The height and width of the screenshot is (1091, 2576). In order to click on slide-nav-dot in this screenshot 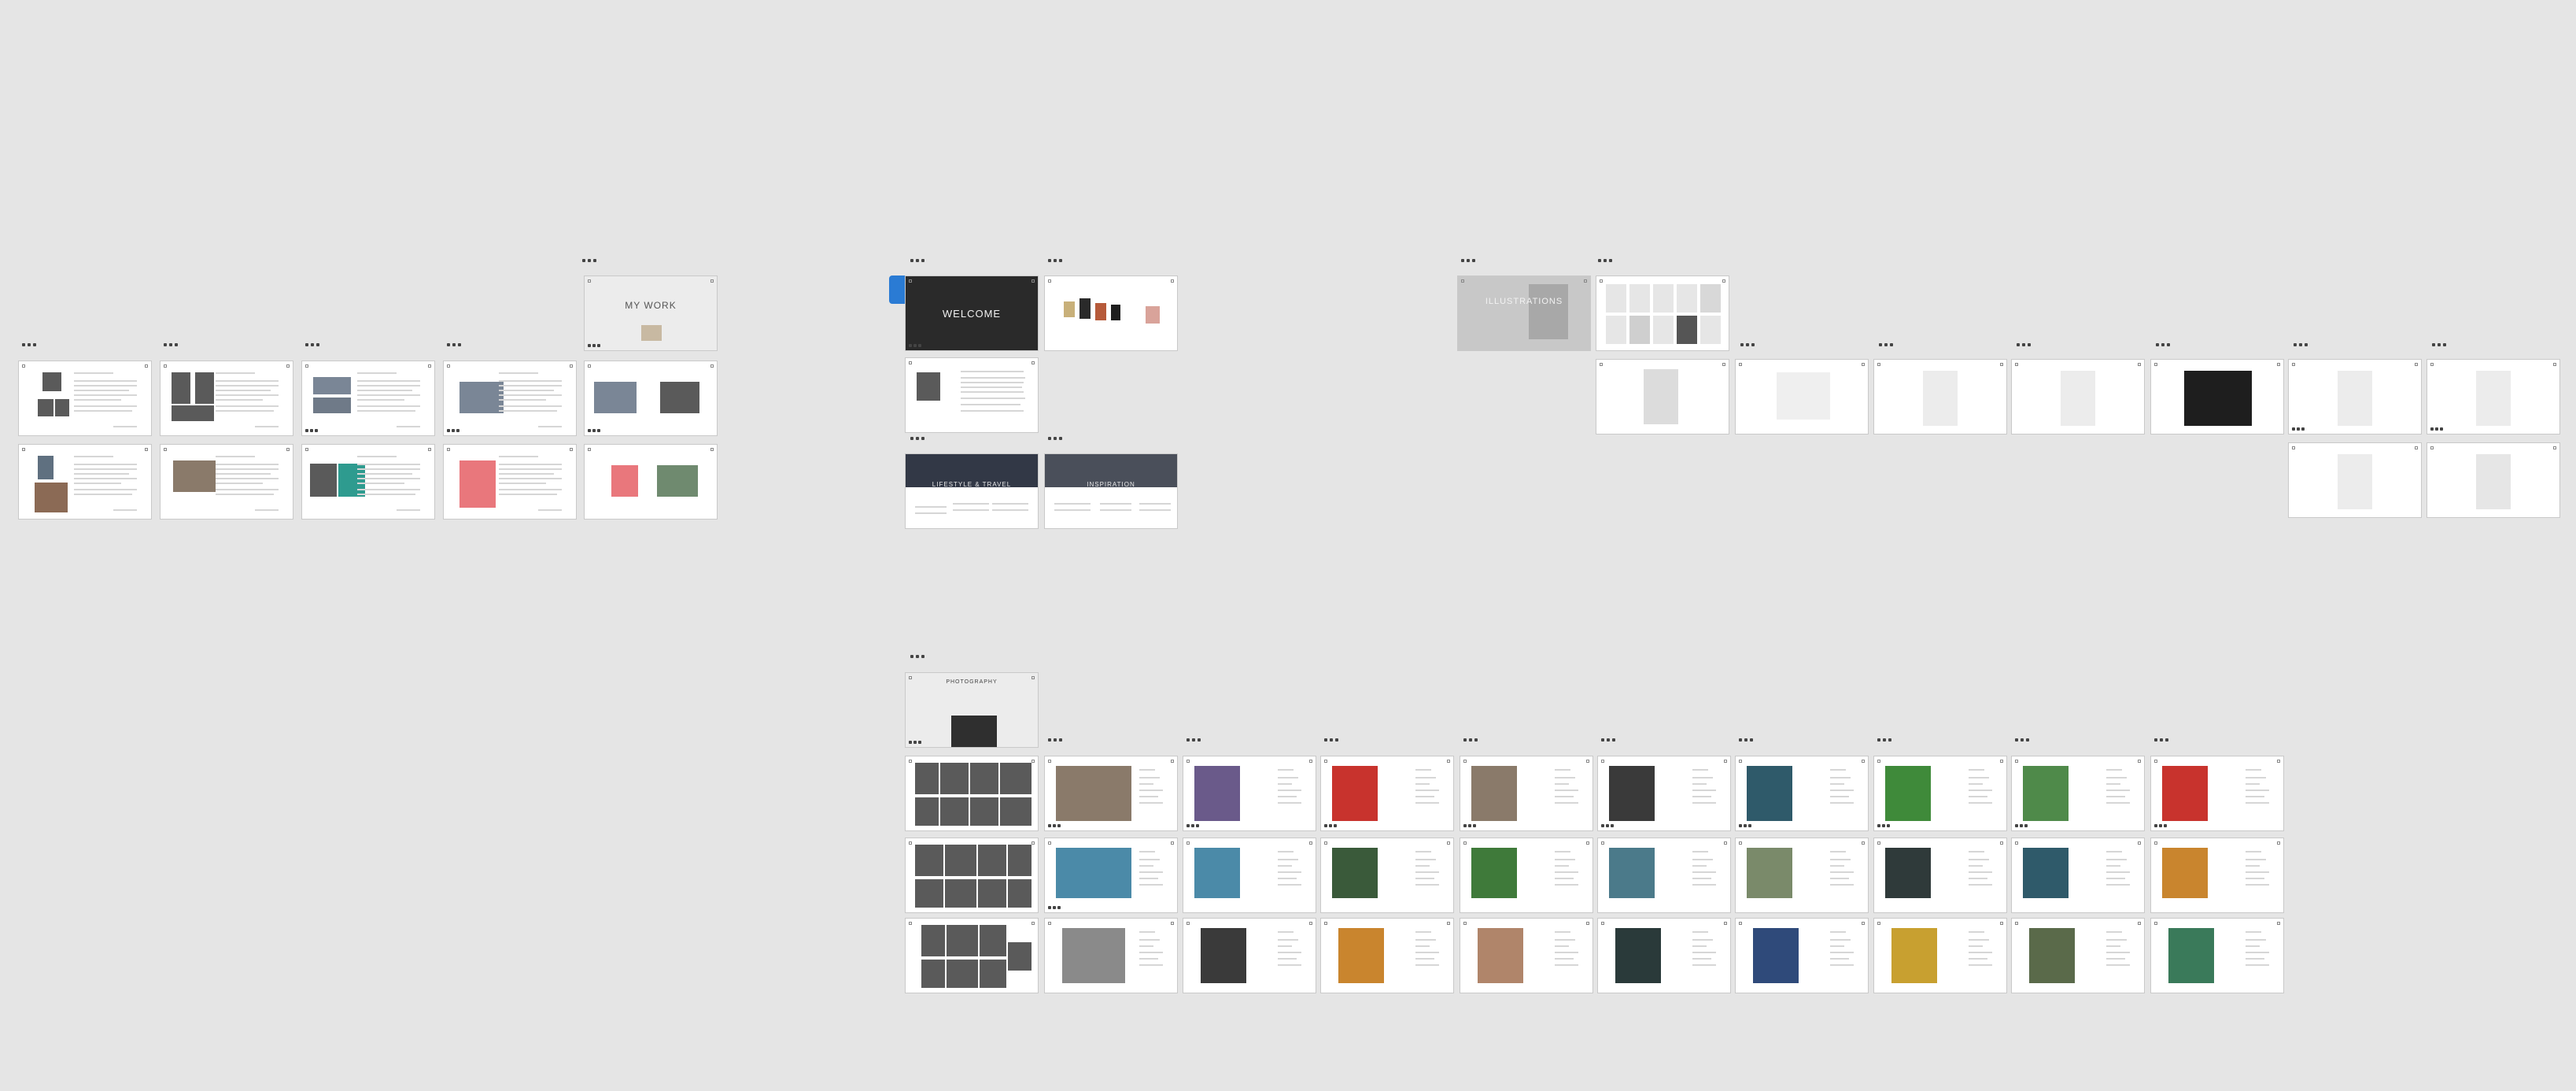, I will do `click(1613, 826)`.